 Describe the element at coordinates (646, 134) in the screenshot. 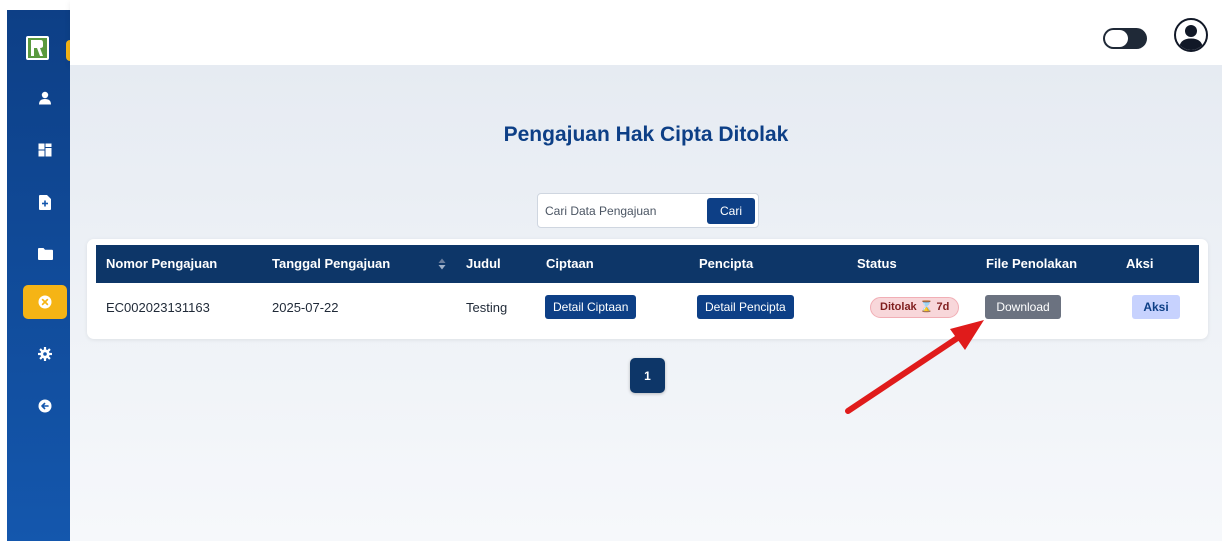

I see `page-title: Pengajuan Hak Cipta Ditolak` at that location.